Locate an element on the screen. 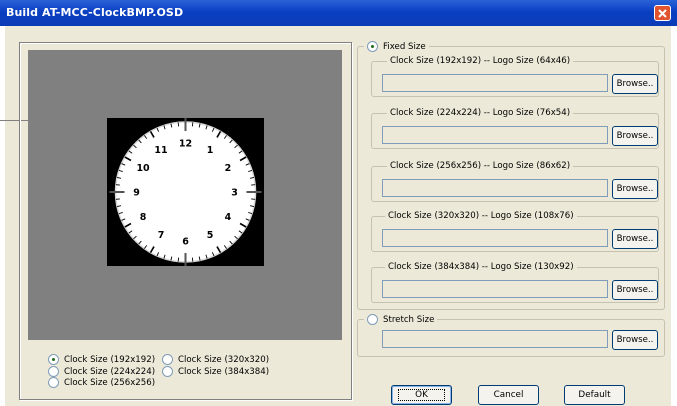 The width and height of the screenshot is (677, 406). default-button: Default is located at coordinates (594, 395).